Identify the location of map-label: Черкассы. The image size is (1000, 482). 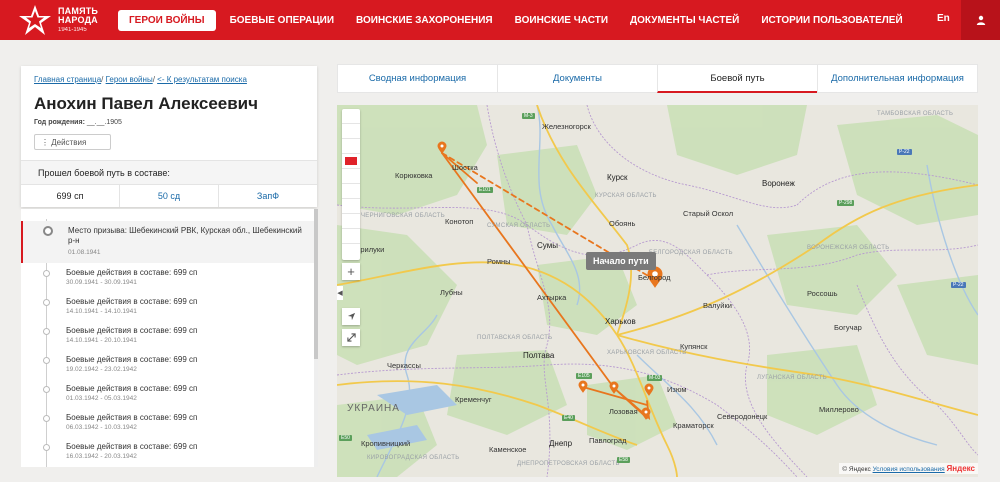
(404, 365).